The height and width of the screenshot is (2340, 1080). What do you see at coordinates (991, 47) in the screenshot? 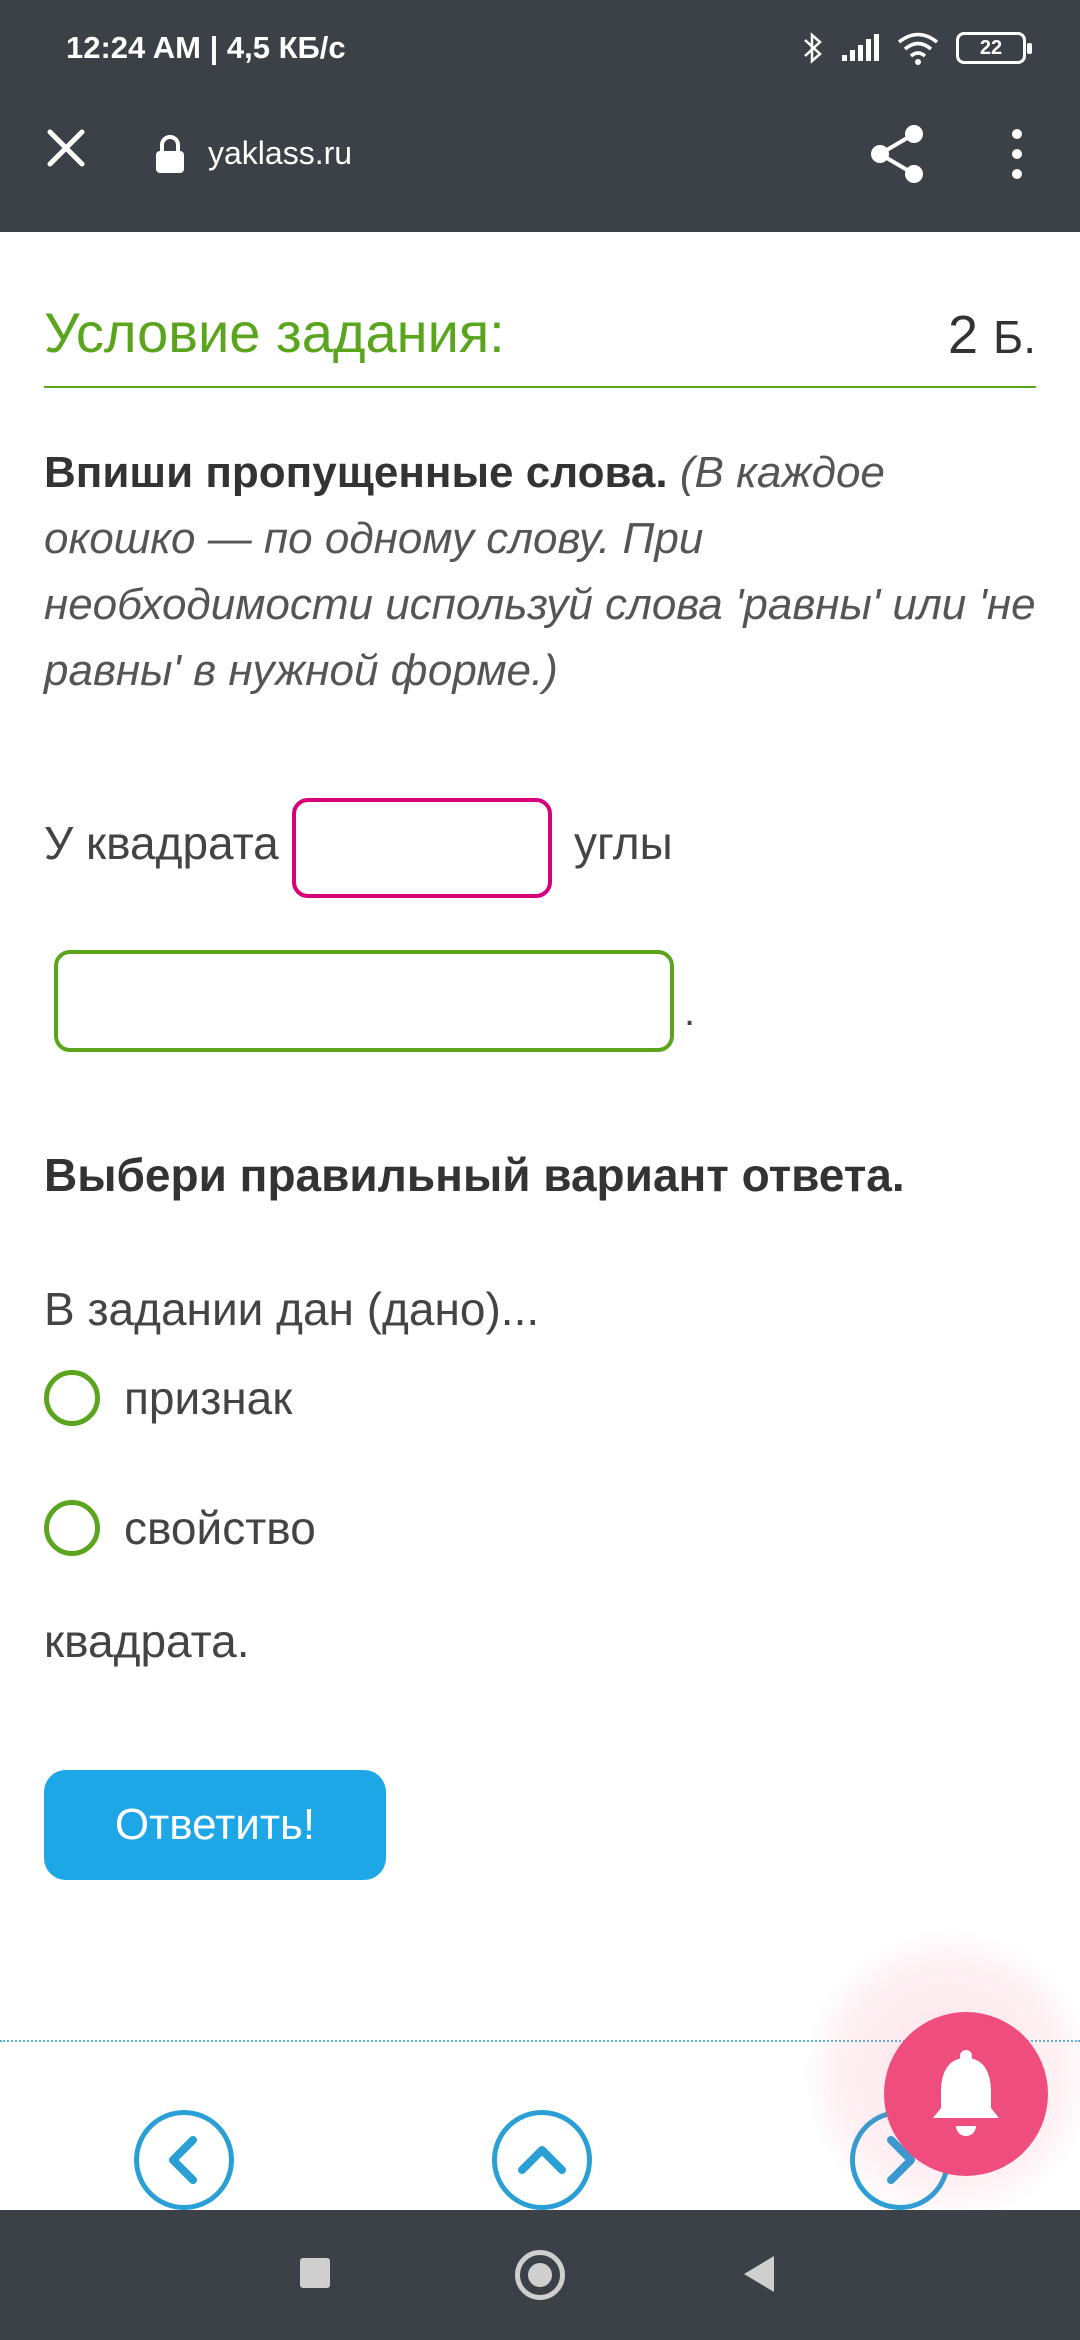
I see `battery-level: 22` at bounding box center [991, 47].